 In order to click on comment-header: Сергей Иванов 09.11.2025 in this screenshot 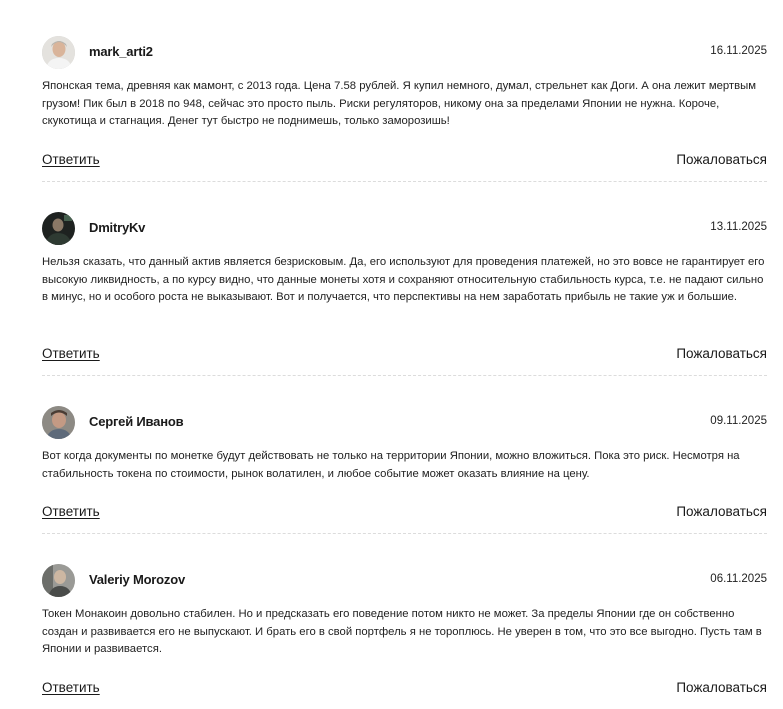, I will do `click(404, 423)`.